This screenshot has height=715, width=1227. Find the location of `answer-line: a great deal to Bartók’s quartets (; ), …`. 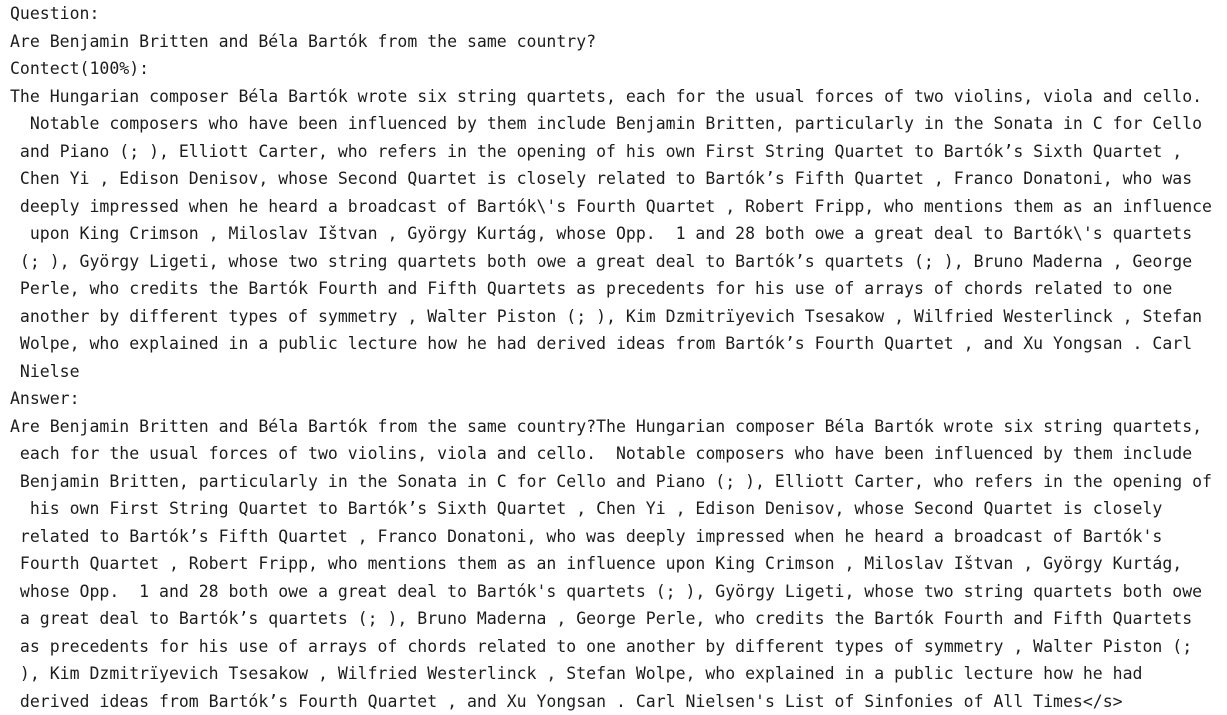

answer-line: a great deal to Bartók’s quartets (; ), … is located at coordinates (617, 619).